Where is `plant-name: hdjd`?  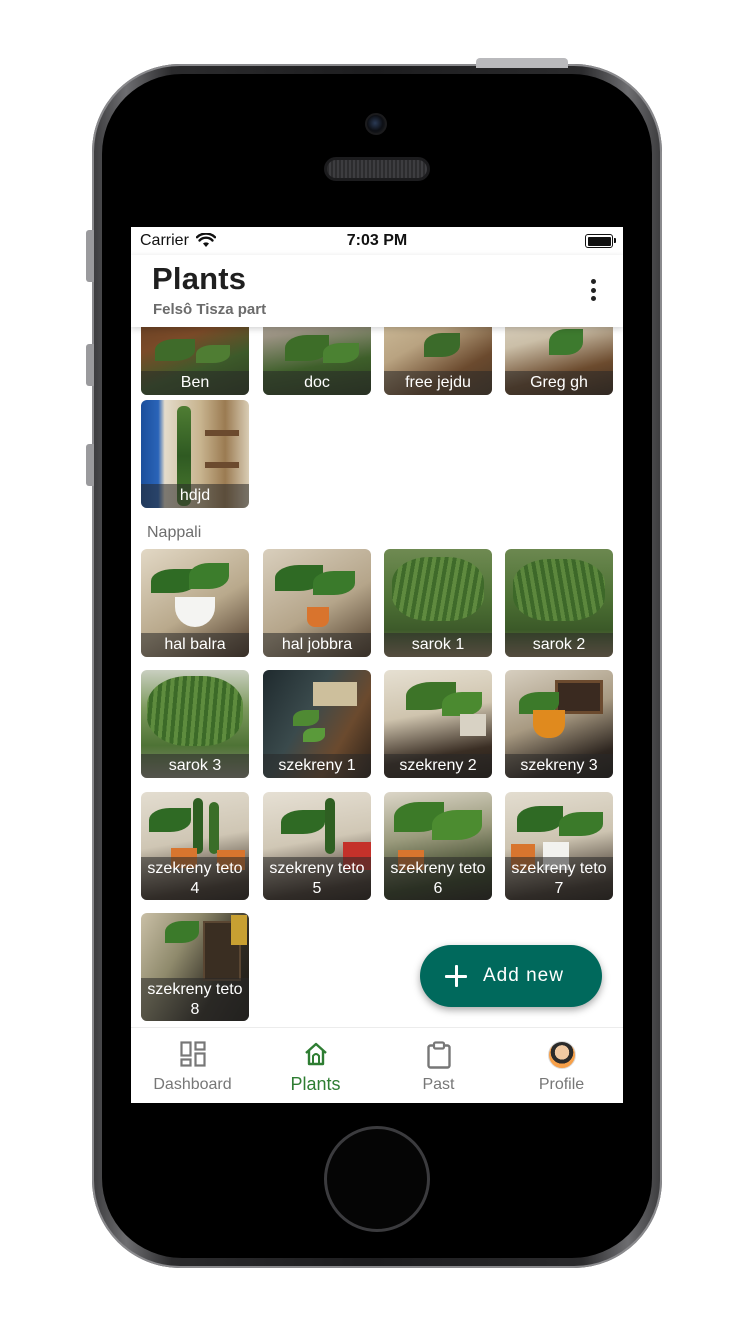
plant-name: hdjd is located at coordinates (195, 496).